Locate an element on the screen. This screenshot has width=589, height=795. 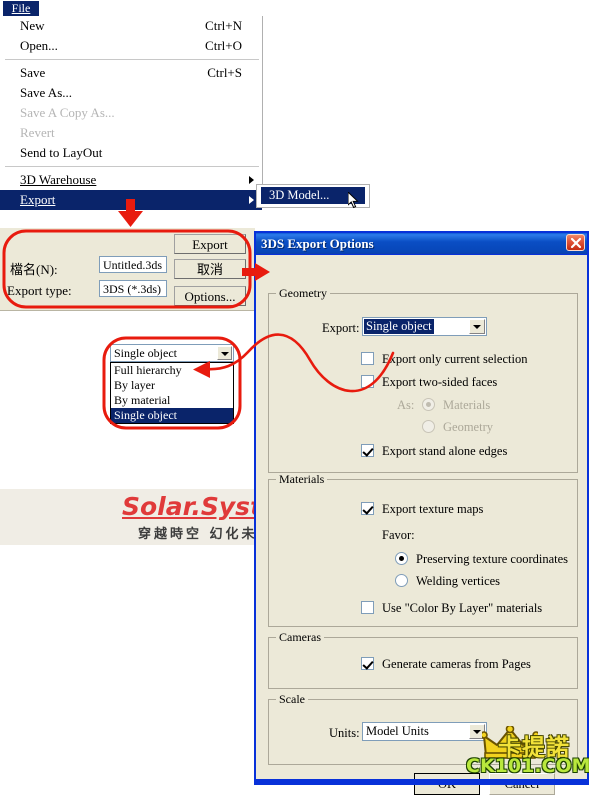
cameras-legend: Cameras is located at coordinates (300, 637).